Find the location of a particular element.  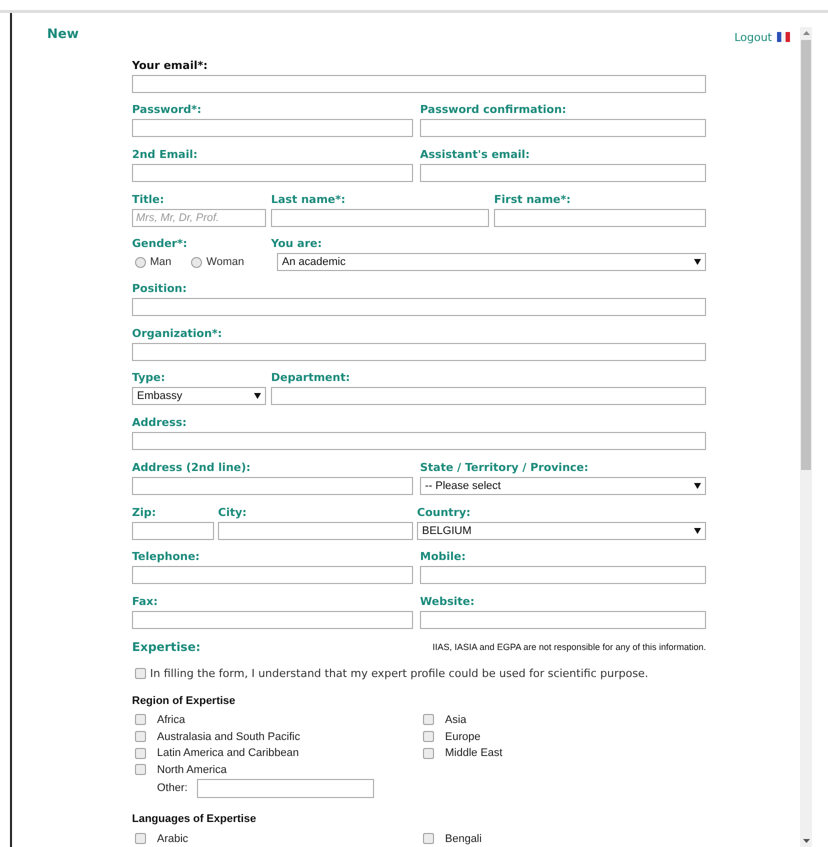

field-label: Website: is located at coordinates (448, 601).